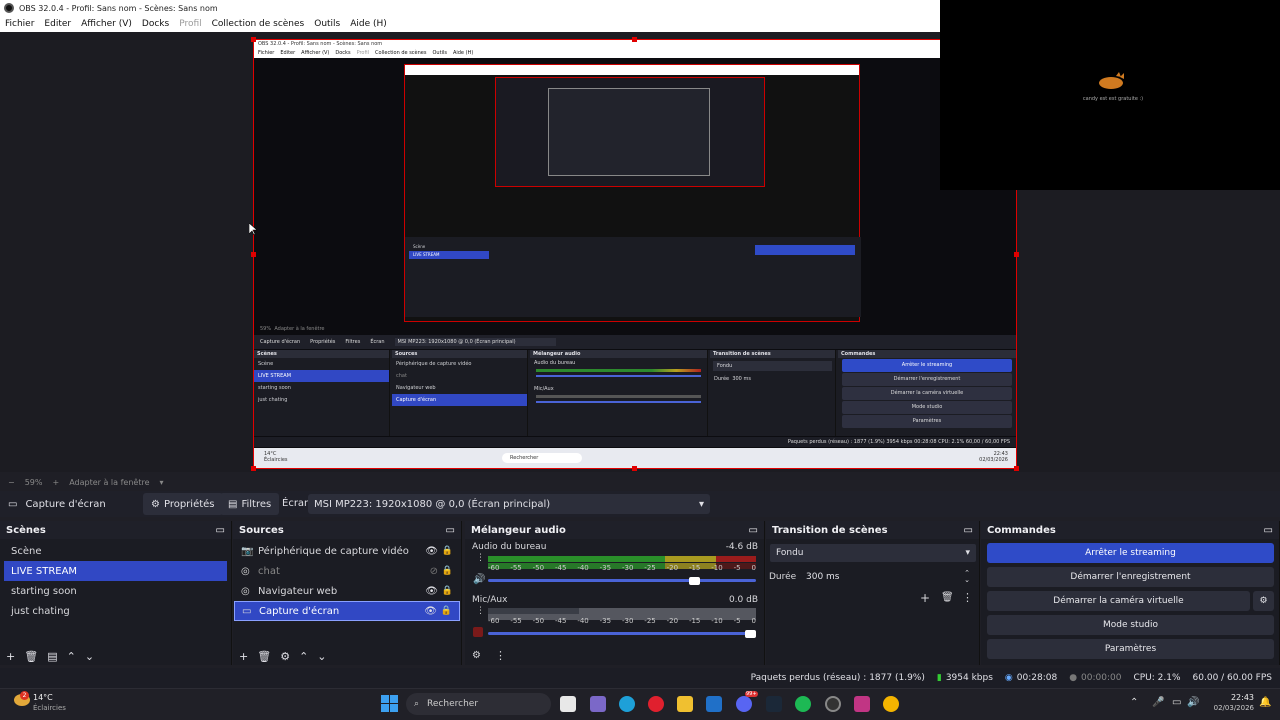  What do you see at coordinates (19, 24) in the screenshot?
I see `menu-fichier: Fichier` at bounding box center [19, 24].